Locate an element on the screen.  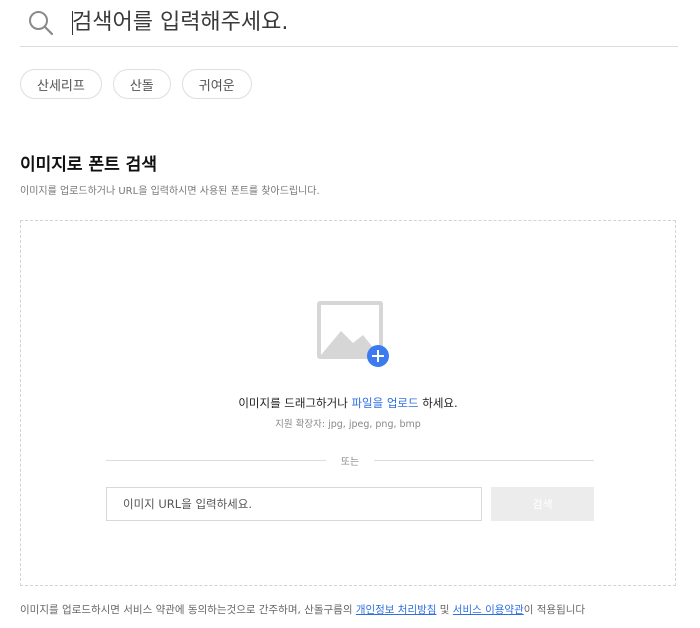
terms-text-before: 이미지를 업로드하시면 서비스 약관에 동의하는것으로 간주하며, 산돌구름의 is located at coordinates (188, 610).